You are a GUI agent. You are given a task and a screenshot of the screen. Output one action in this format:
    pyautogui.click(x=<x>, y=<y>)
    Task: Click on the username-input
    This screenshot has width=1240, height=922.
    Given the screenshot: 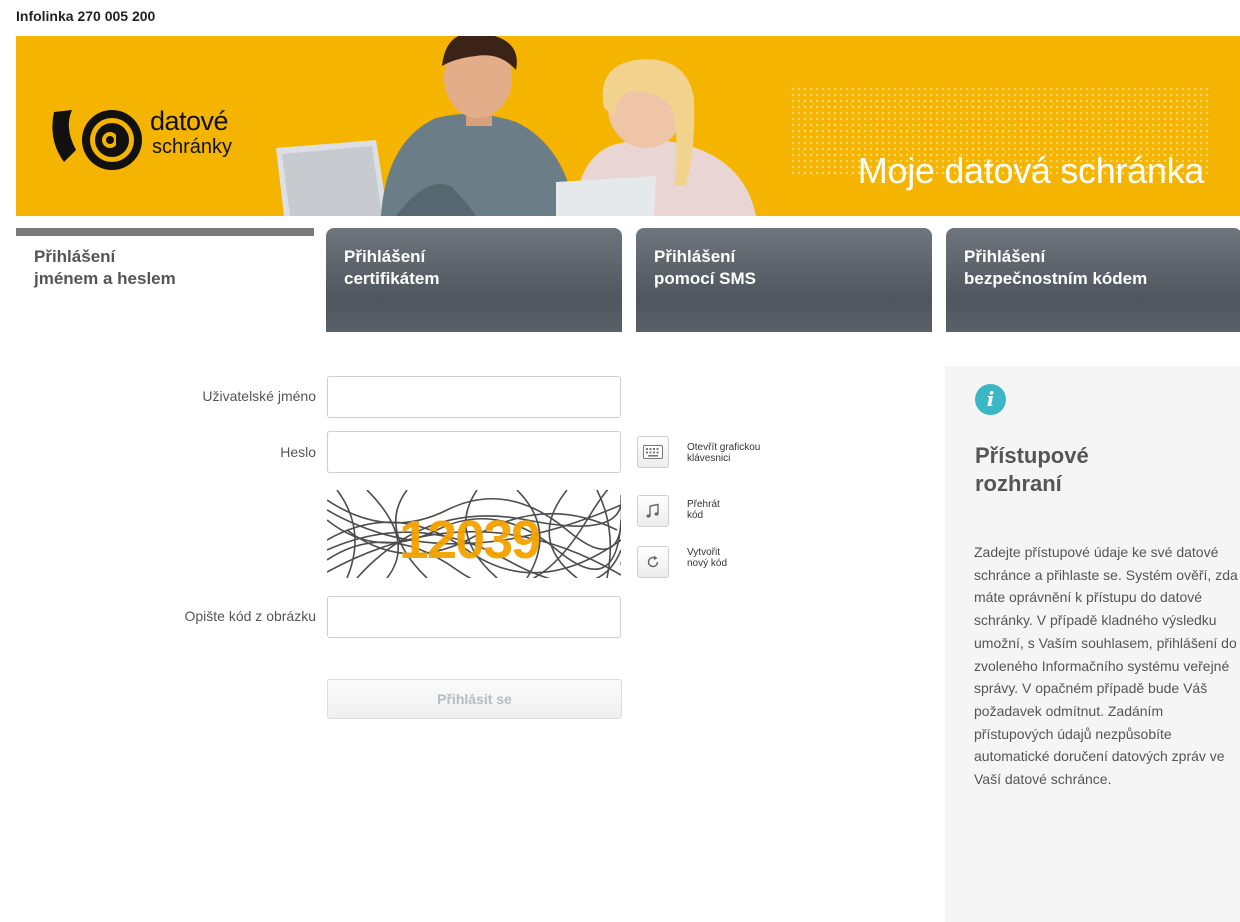 What is the action you would take?
    pyautogui.click(x=474, y=397)
    